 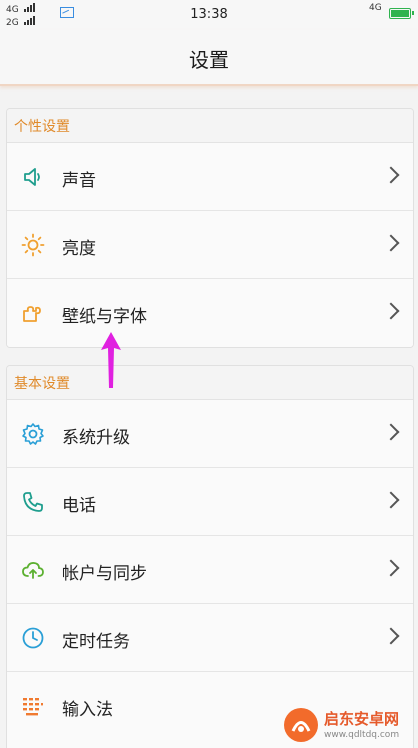 I want to click on settings-item-label: 声音, so click(x=79, y=181).